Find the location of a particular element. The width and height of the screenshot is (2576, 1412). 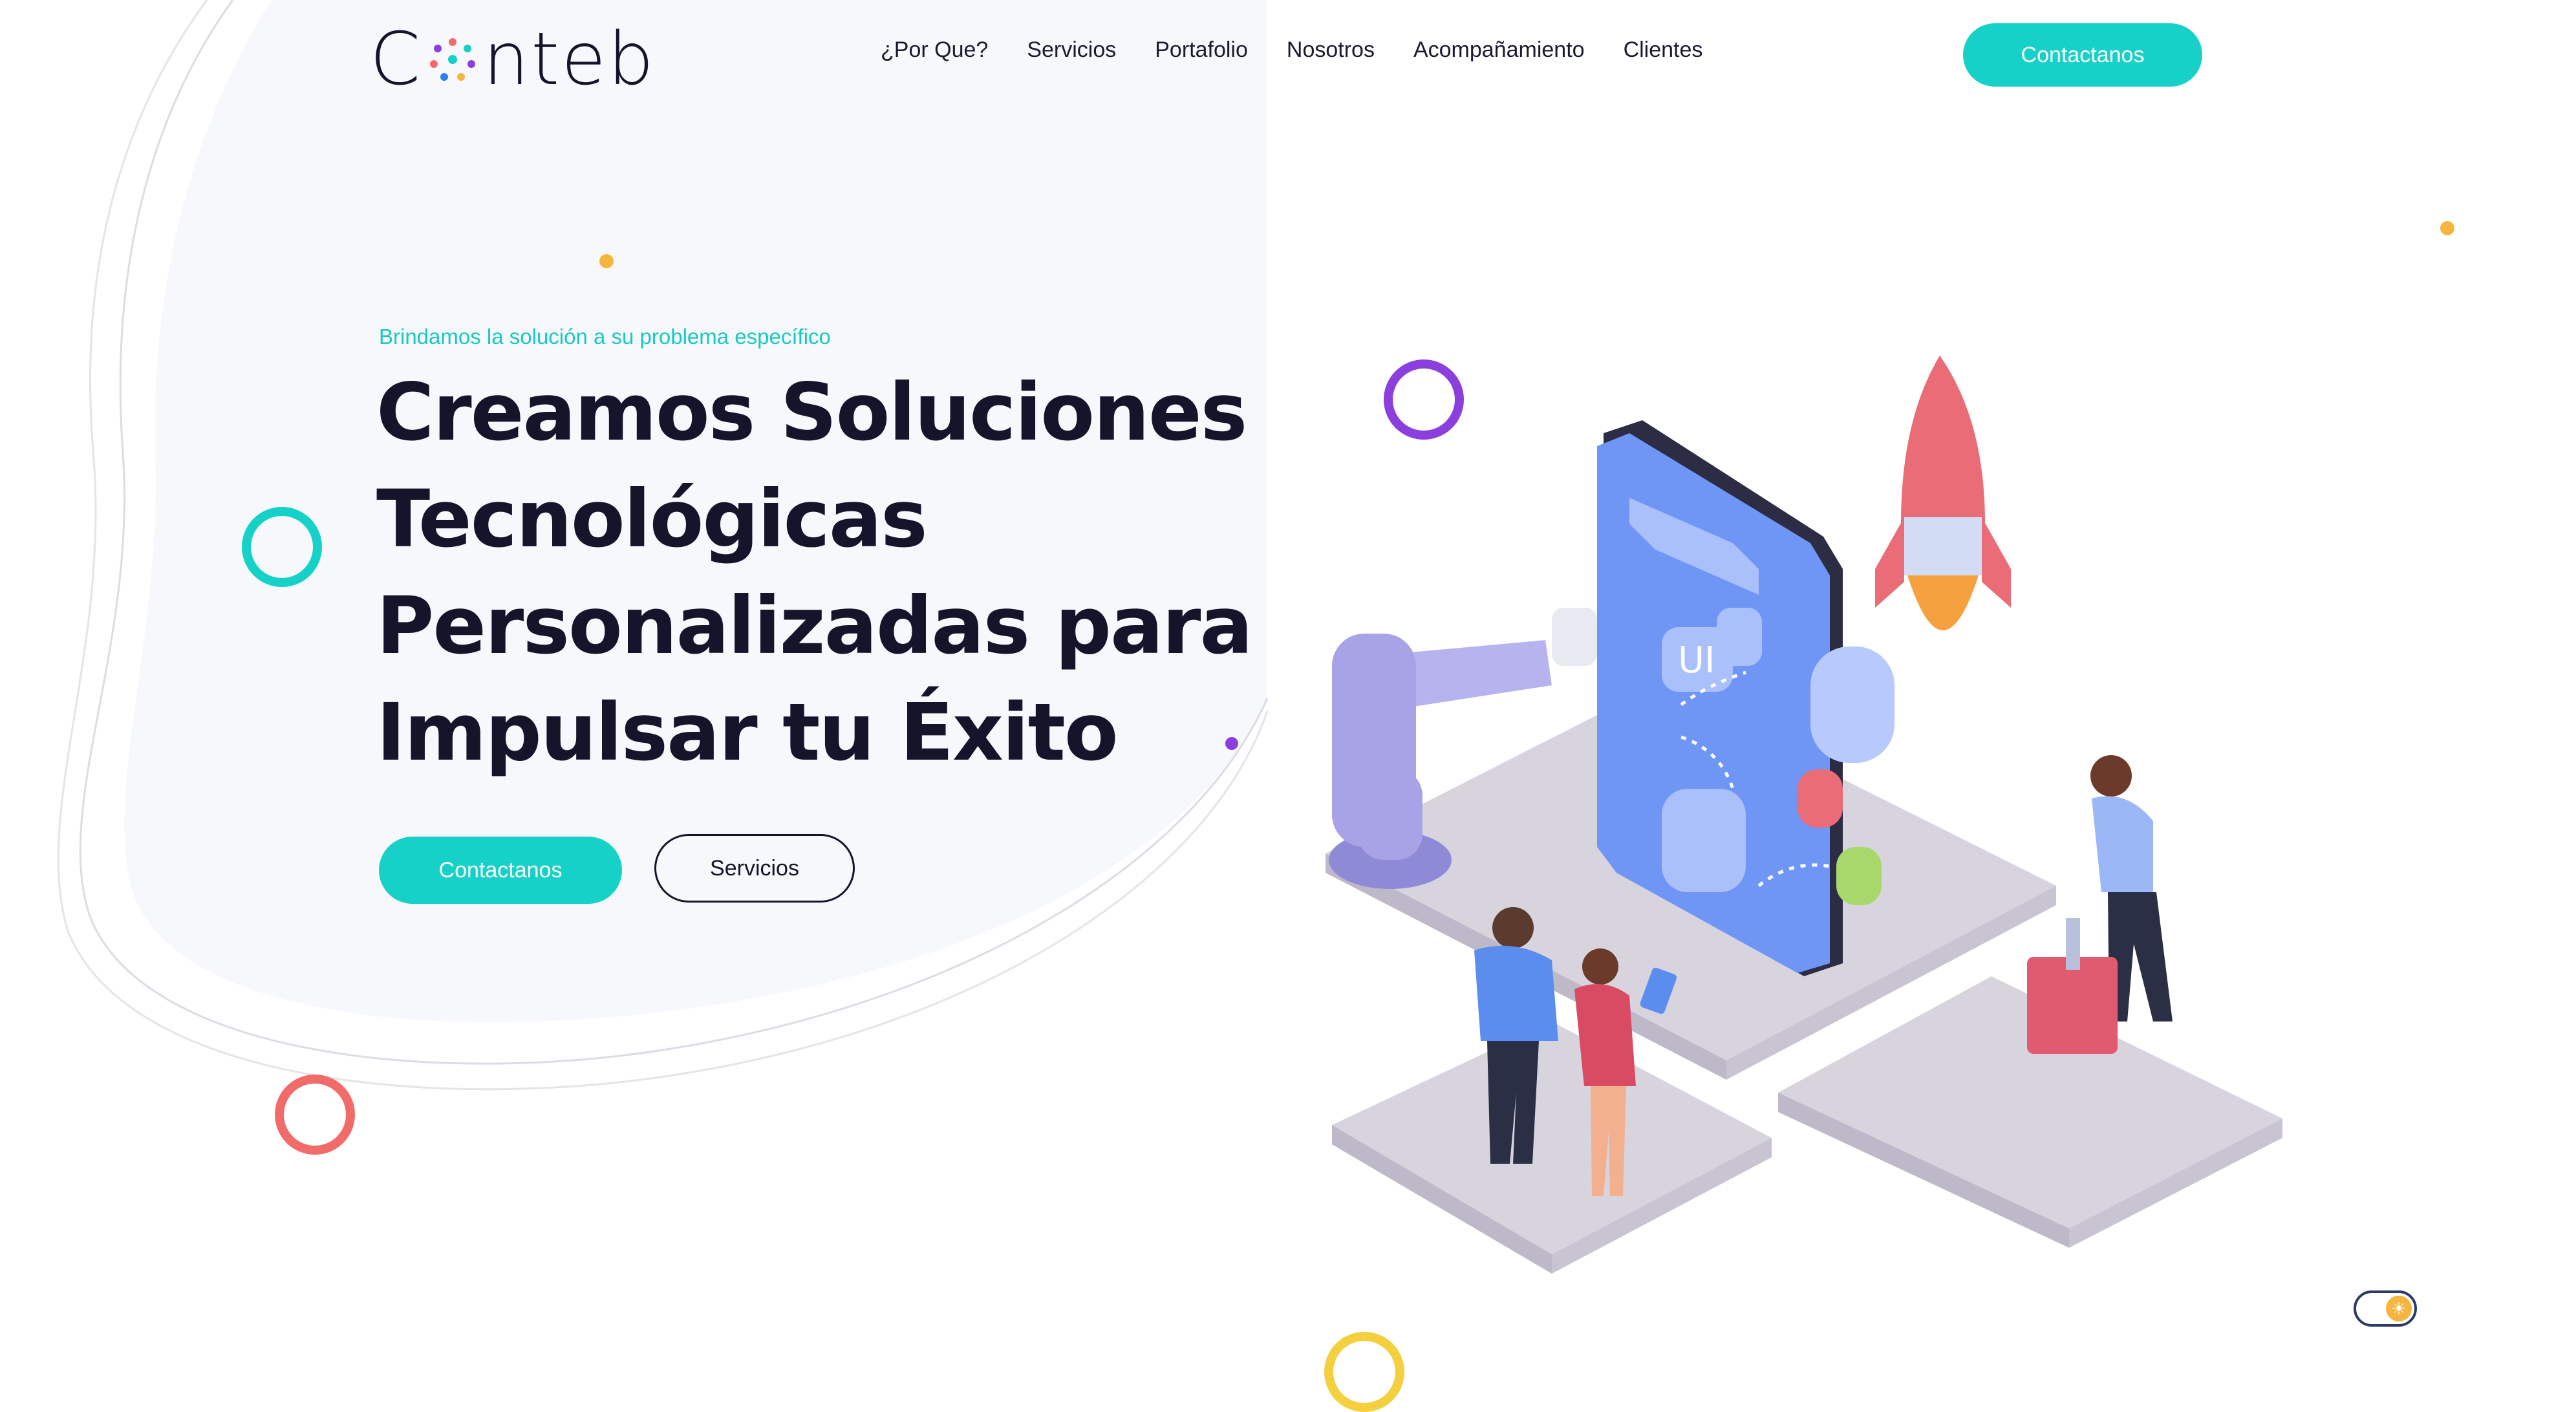

yellow-dot-right is located at coordinates (2447, 228).